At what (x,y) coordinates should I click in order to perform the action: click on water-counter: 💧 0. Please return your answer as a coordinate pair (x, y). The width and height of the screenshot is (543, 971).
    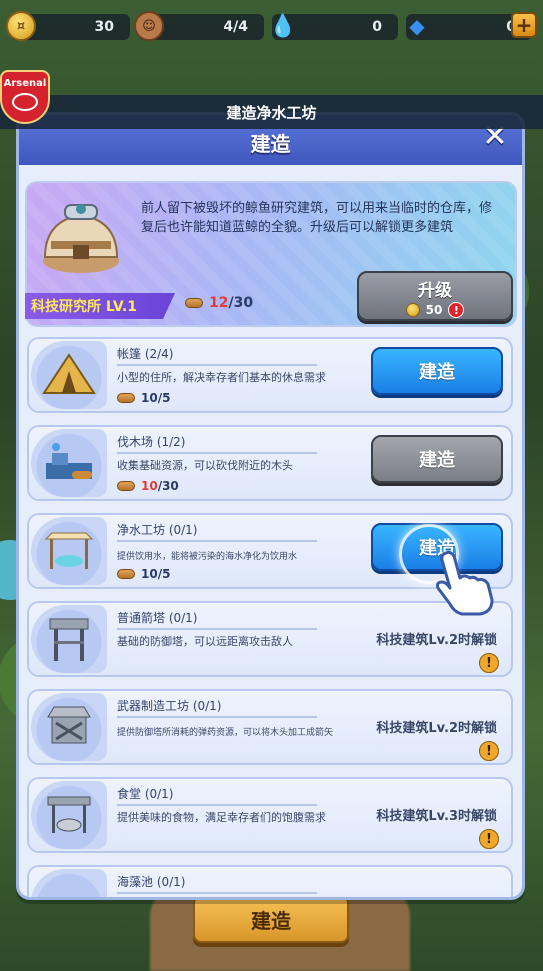
    Looking at the image, I should click on (333, 27).